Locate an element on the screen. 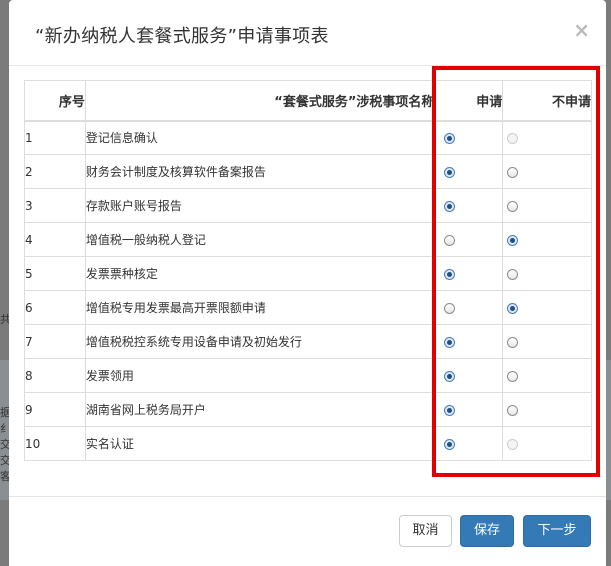 The image size is (611, 566). row-serial-no: 3 is located at coordinates (55, 205).